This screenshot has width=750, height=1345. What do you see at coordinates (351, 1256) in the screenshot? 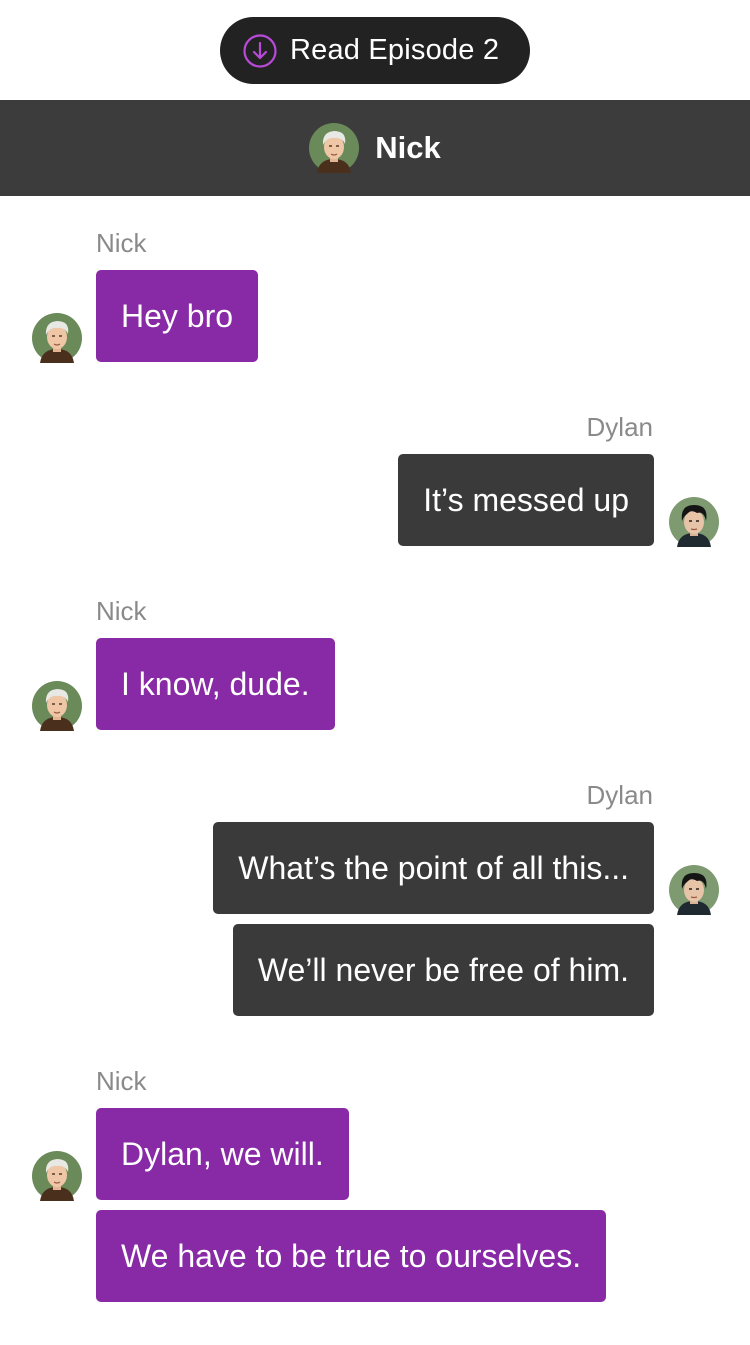
I see `message-bubble: We have to be true to ourselves.` at bounding box center [351, 1256].